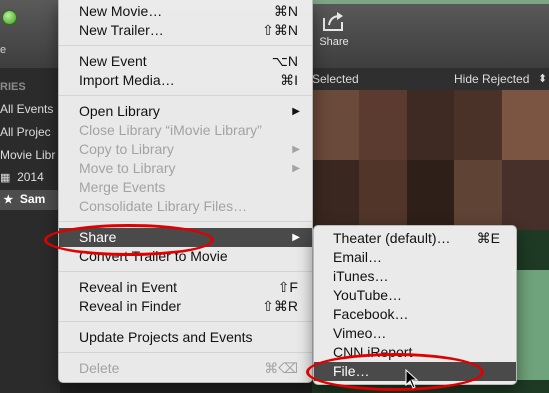 Image resolution: width=549 pixels, height=393 pixels. Describe the element at coordinates (99, 368) in the screenshot. I see `menu-item-label: Delete` at that location.